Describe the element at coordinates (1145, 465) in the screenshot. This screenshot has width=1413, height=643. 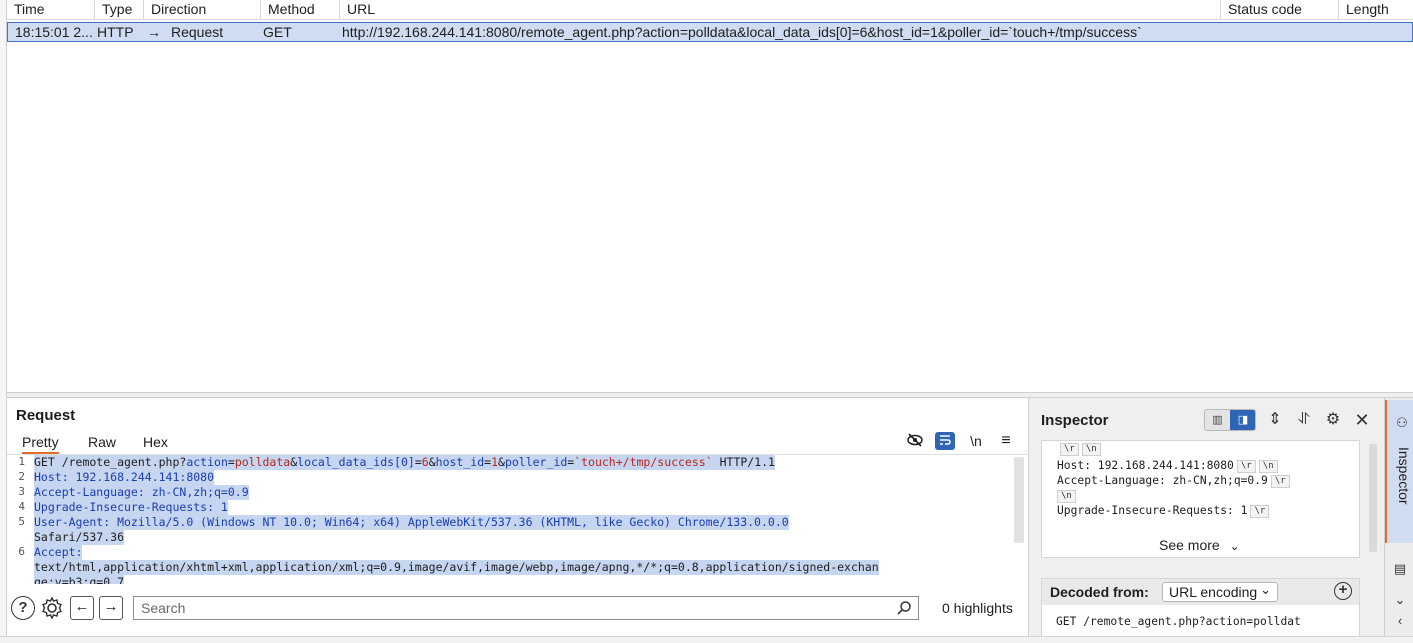
I see `header-text: Host: 192.168.244.141:8080` at that location.